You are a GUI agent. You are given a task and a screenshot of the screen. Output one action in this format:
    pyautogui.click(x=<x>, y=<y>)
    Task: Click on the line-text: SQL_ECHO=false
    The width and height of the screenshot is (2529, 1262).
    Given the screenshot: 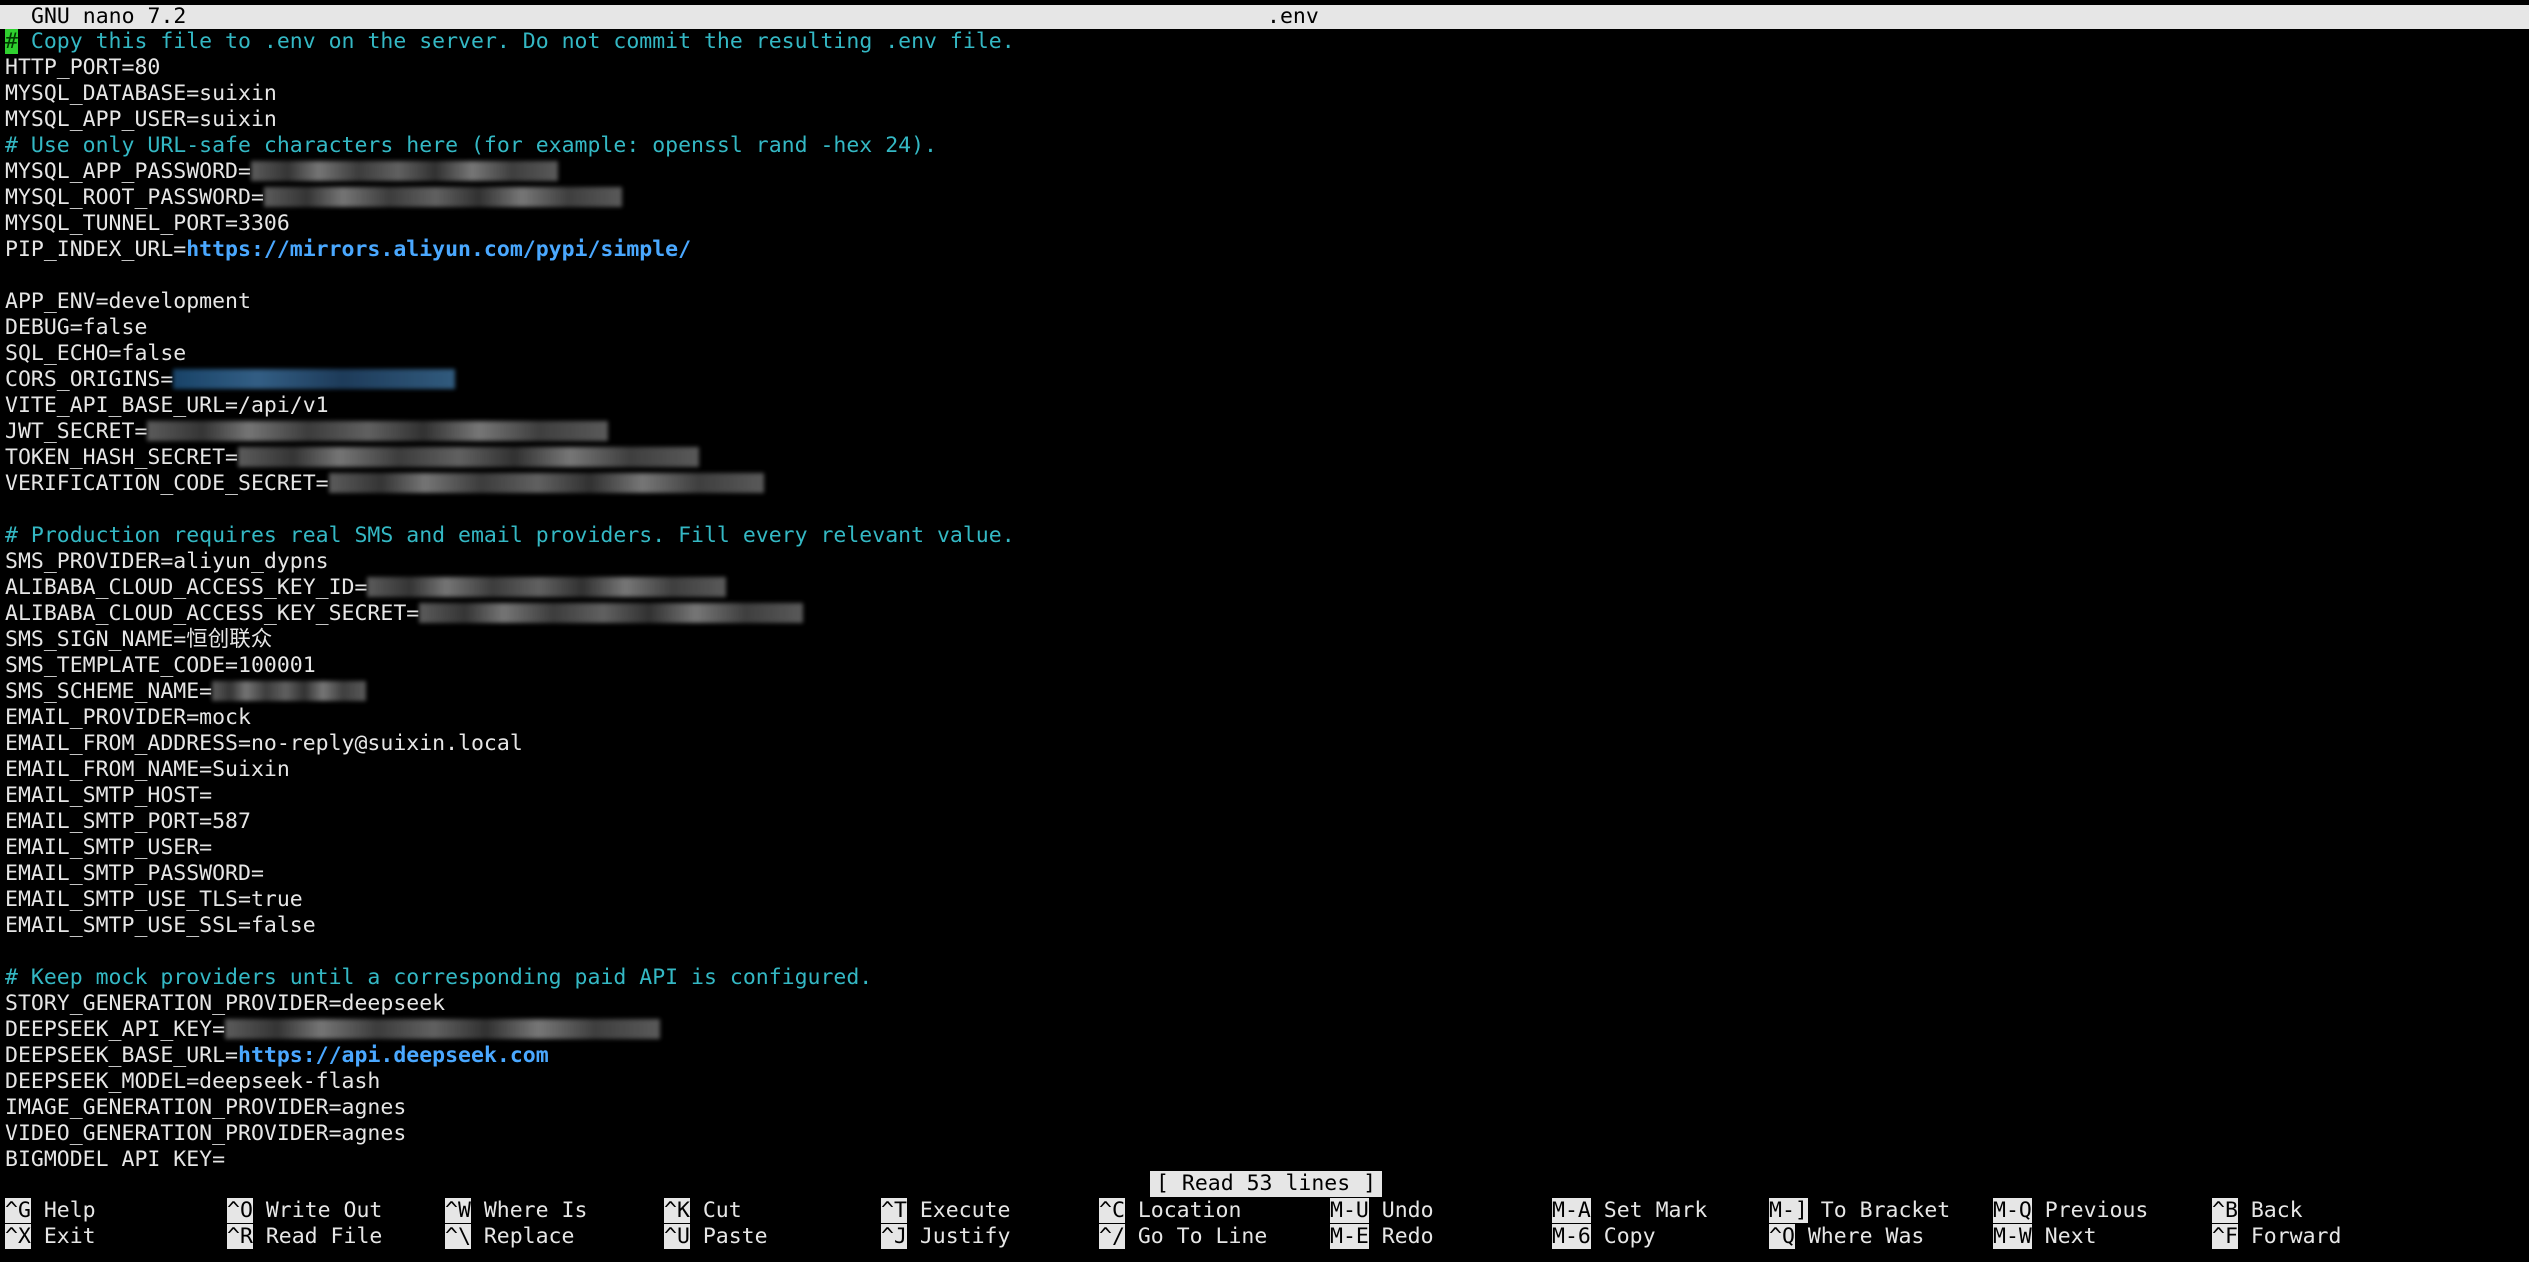 What is the action you would take?
    pyautogui.click(x=96, y=353)
    